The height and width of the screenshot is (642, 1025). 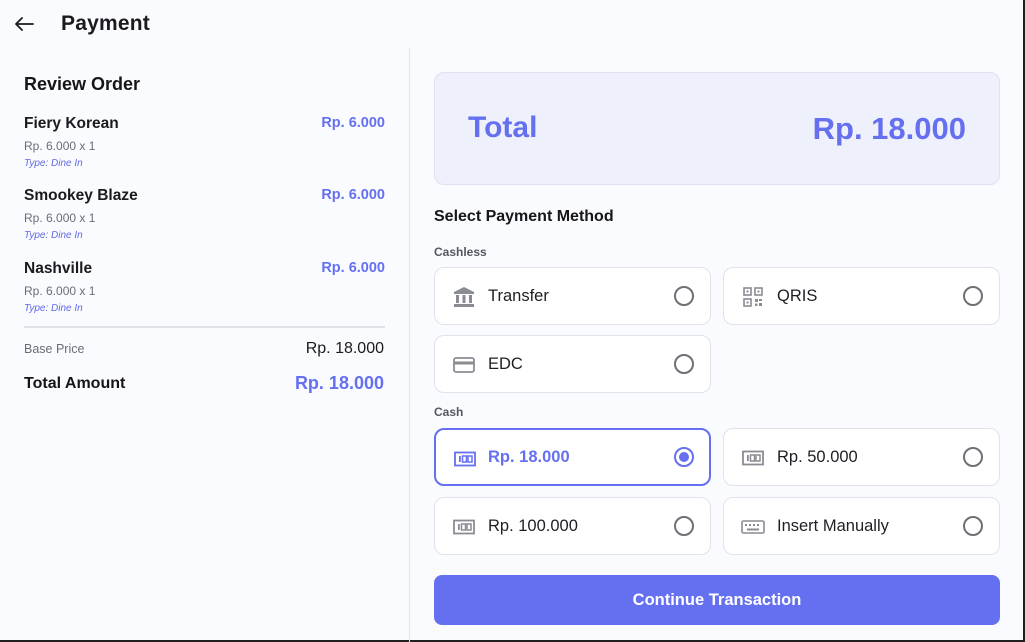 I want to click on option-label: Rp. 100.000, so click(x=533, y=526).